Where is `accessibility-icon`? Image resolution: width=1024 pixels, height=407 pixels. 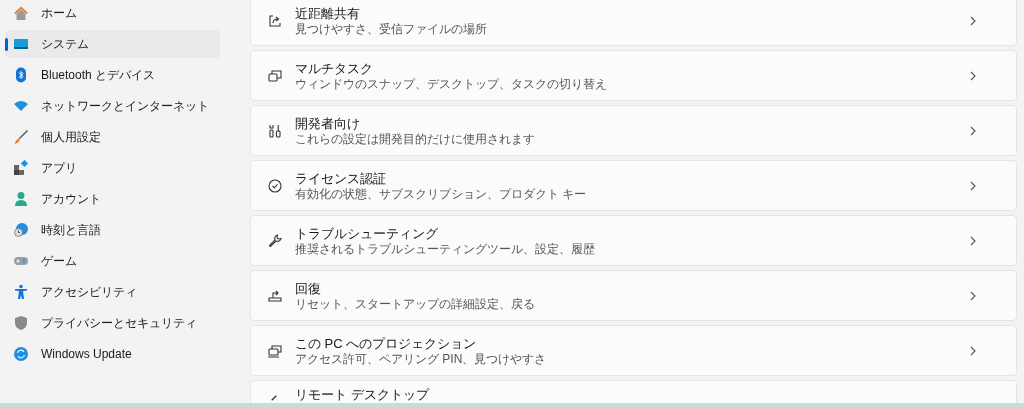
accessibility-icon is located at coordinates (21, 292).